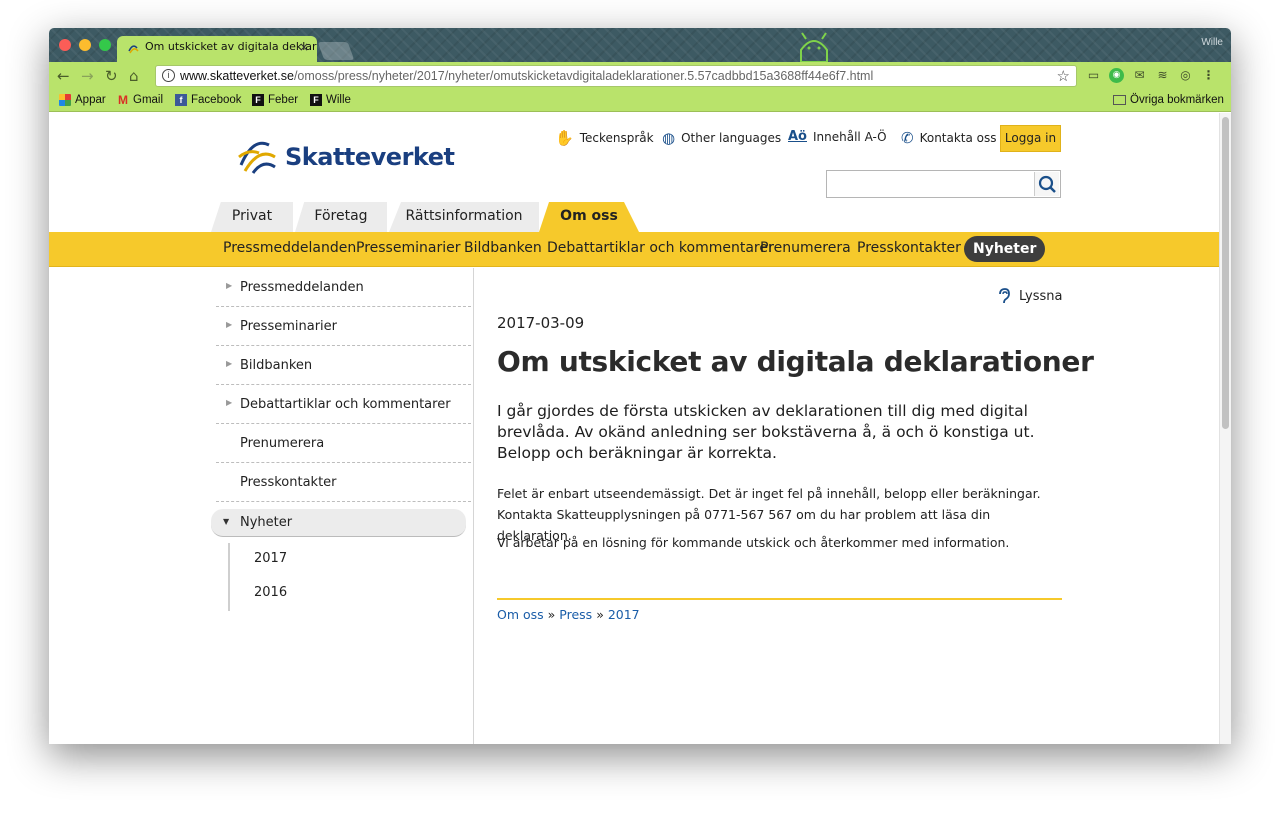 This screenshot has height=815, width=1280. I want to click on info-icon: i, so click(168, 75).